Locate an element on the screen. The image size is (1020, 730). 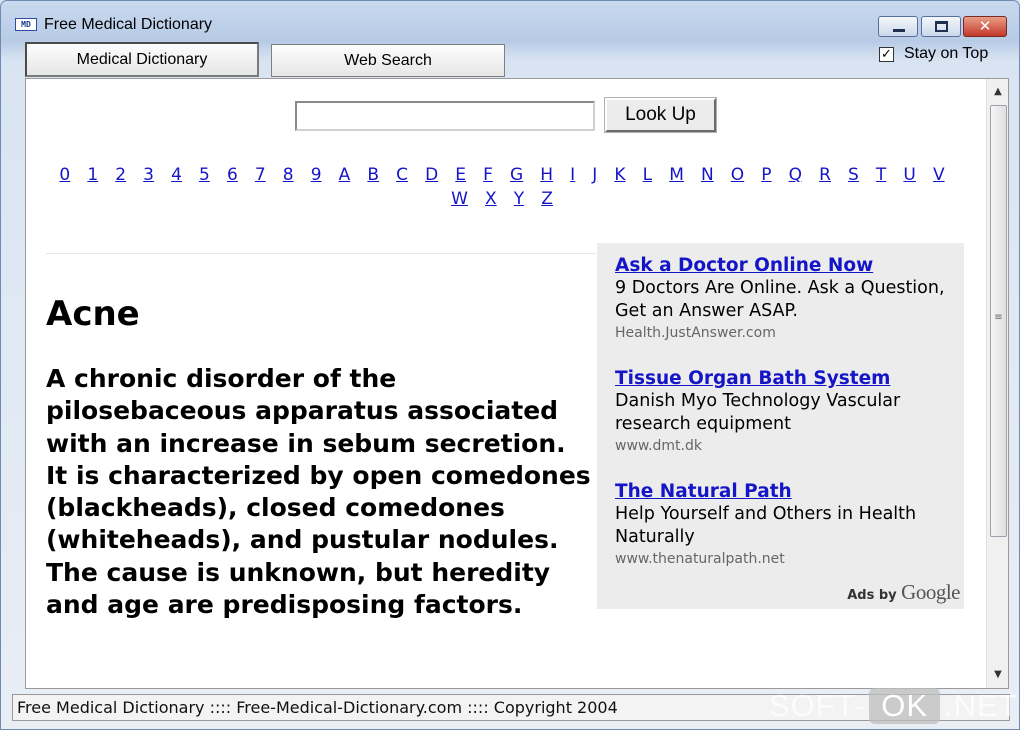
alphabet-link: 3 is located at coordinates (148, 175).